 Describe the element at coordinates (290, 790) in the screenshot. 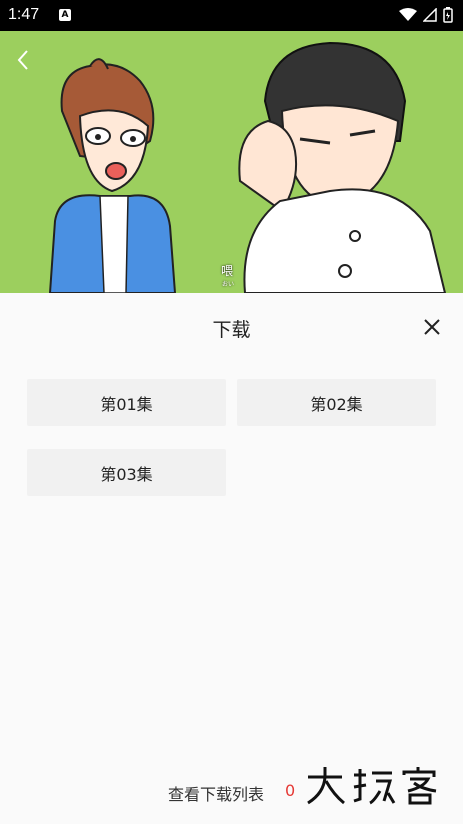

I see `download-count-badge: 0` at that location.